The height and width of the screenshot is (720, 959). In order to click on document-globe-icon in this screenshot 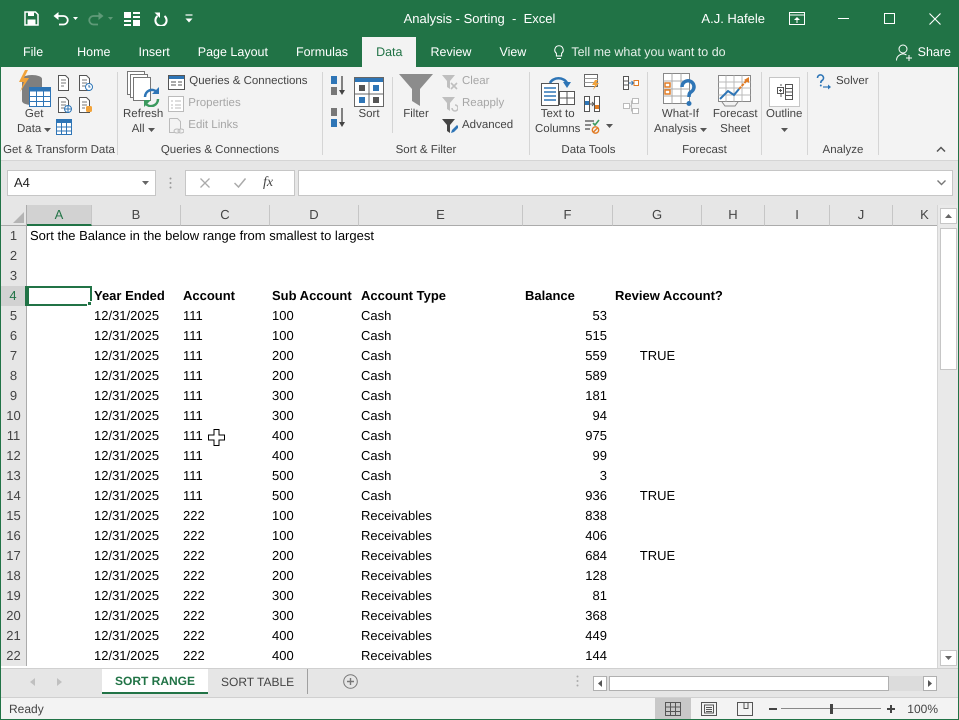, I will do `click(64, 105)`.